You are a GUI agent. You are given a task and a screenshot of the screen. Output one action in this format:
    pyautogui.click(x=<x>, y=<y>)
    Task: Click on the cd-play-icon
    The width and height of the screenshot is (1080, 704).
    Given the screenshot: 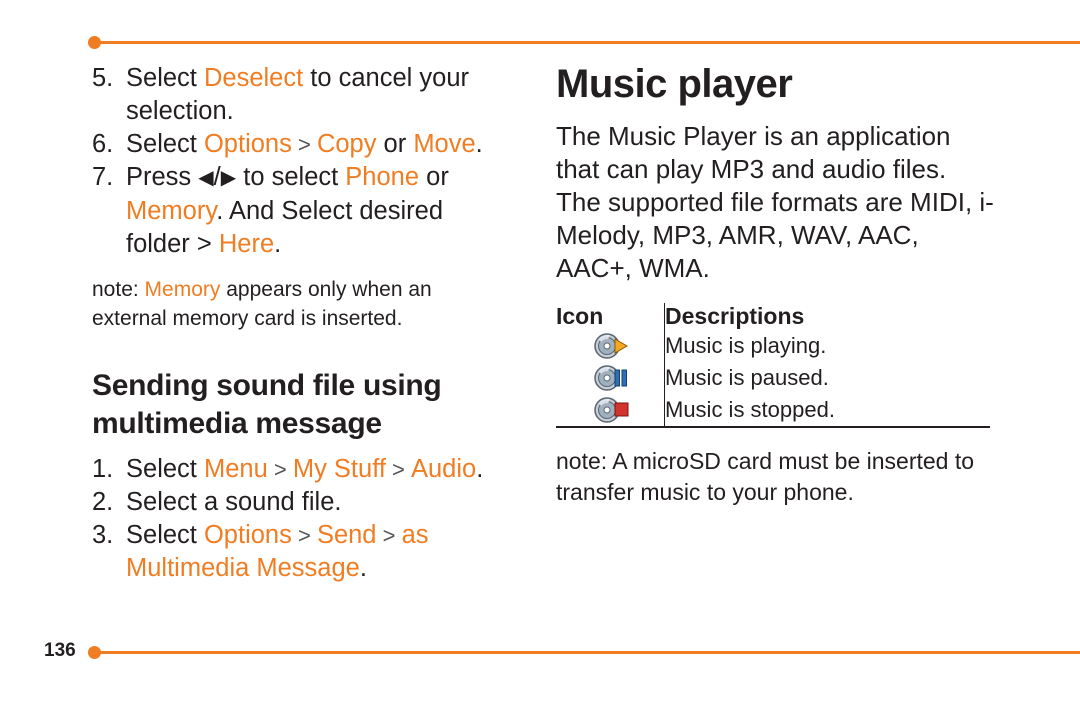 What is the action you would take?
    pyautogui.click(x=610, y=346)
    